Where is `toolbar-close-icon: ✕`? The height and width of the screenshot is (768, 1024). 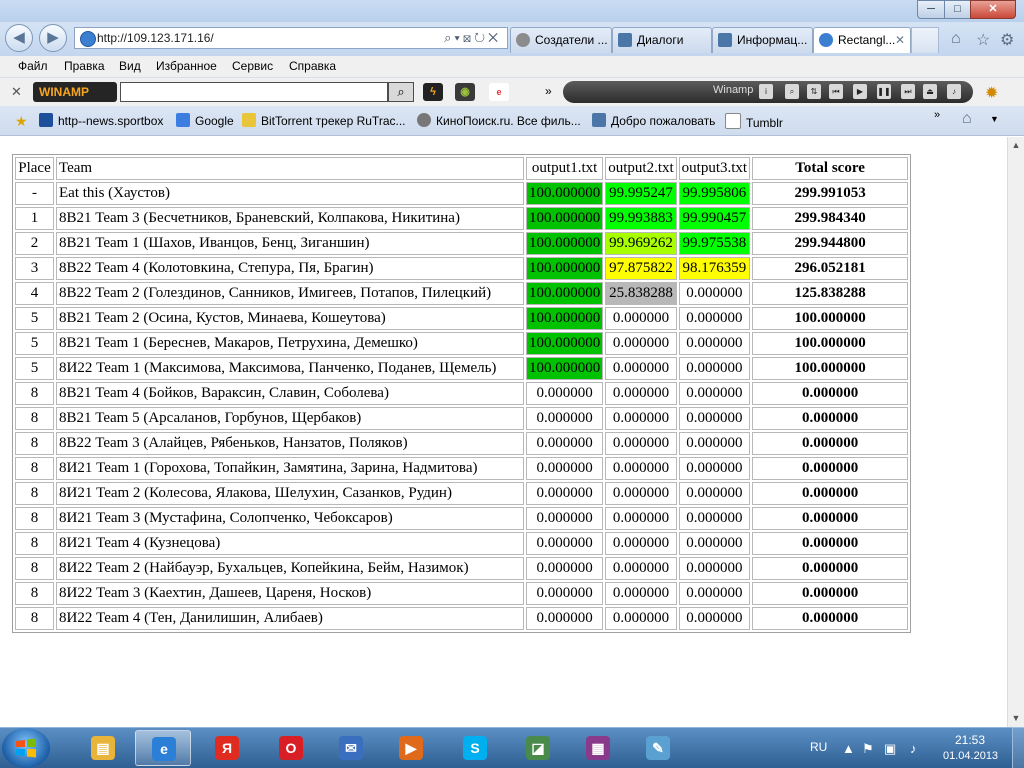
toolbar-close-icon: ✕ is located at coordinates (16, 92).